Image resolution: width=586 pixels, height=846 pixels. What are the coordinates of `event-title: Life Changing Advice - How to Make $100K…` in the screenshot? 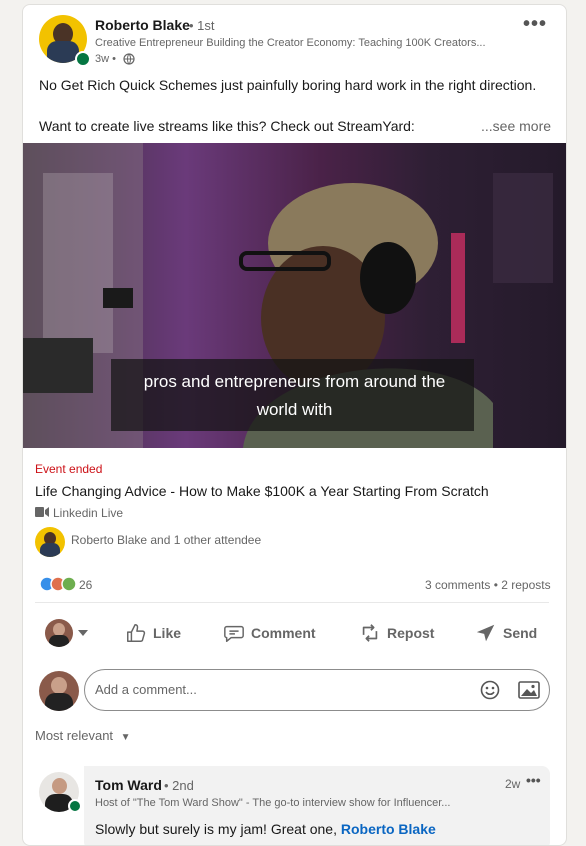 It's located at (262, 491).